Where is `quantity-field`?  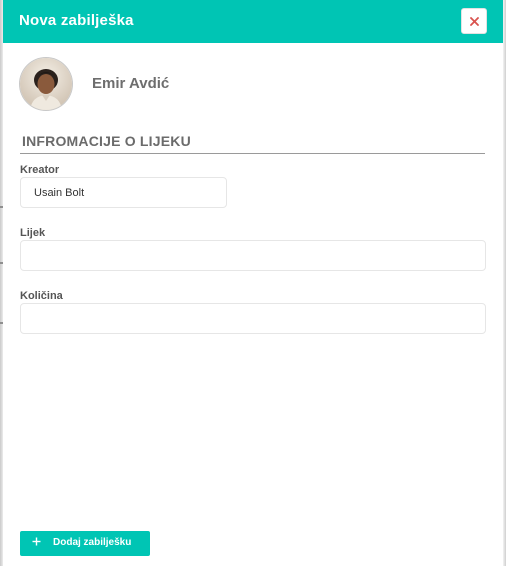 quantity-field is located at coordinates (253, 318).